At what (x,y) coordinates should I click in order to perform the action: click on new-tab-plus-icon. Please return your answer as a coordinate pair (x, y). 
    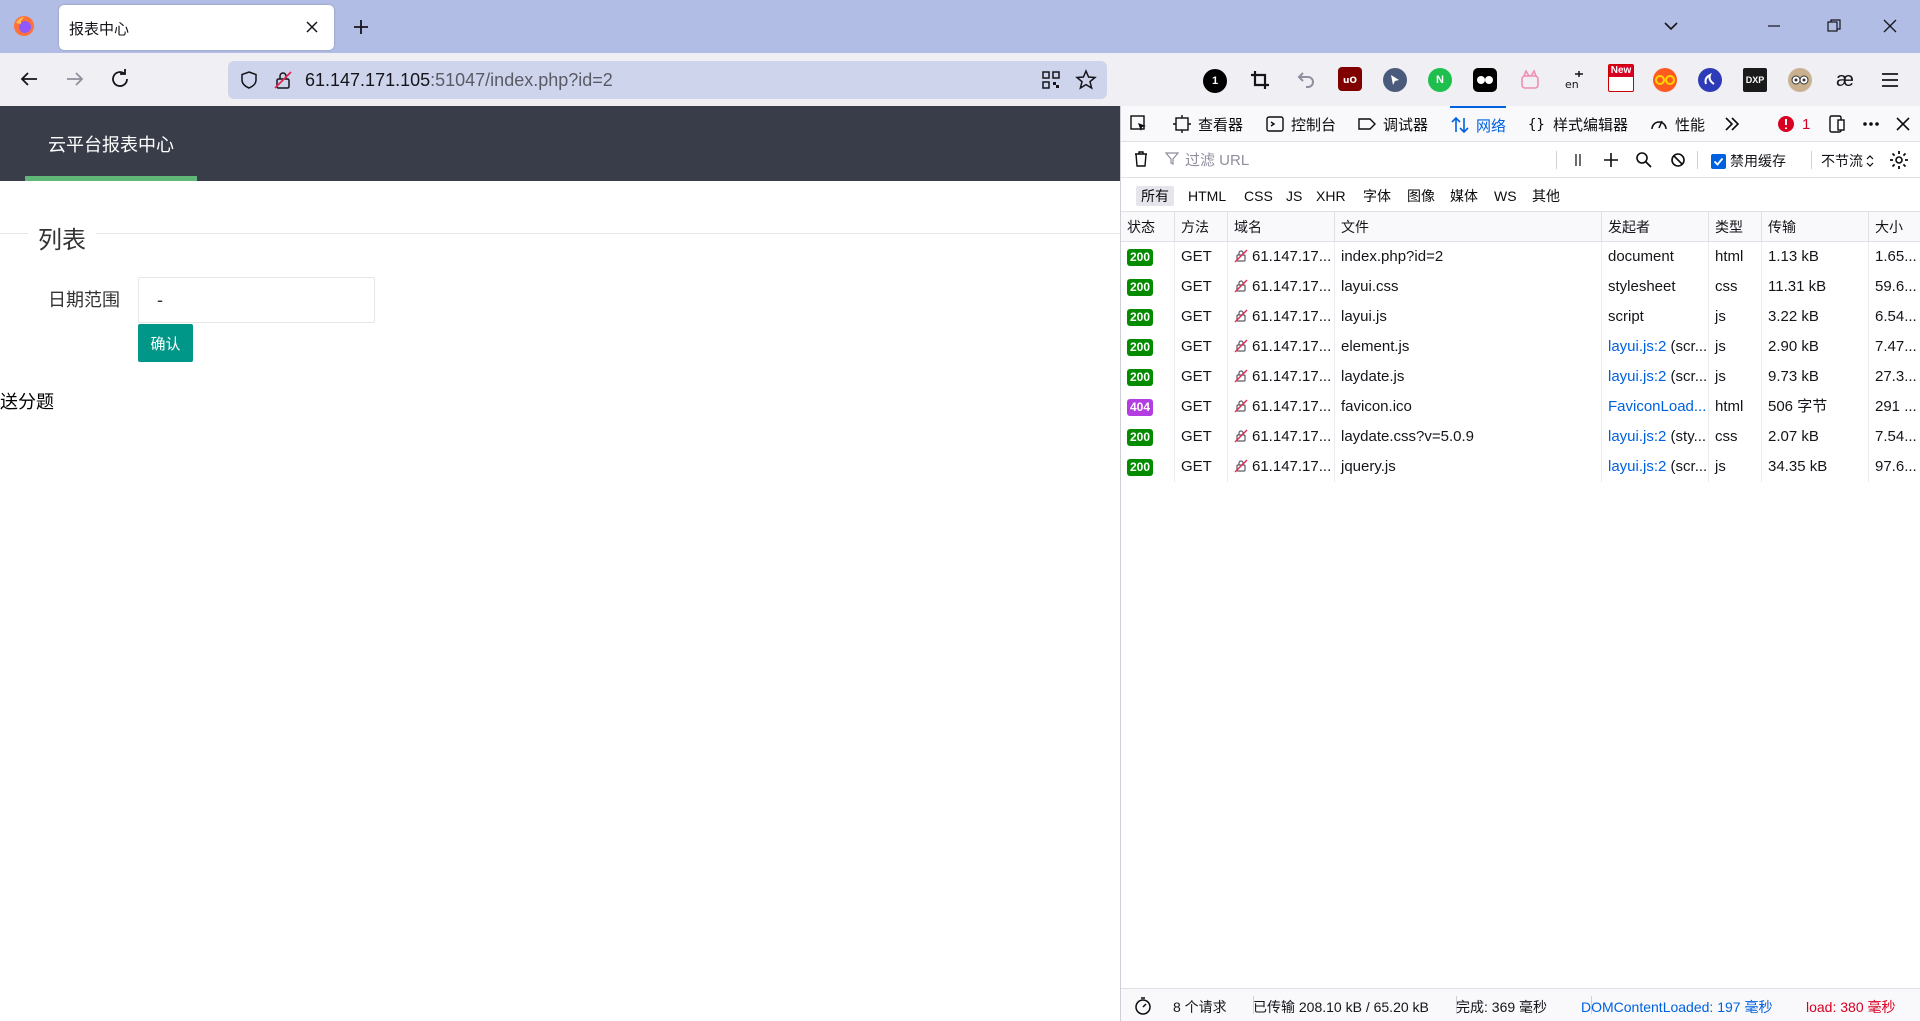
    Looking at the image, I should click on (361, 27).